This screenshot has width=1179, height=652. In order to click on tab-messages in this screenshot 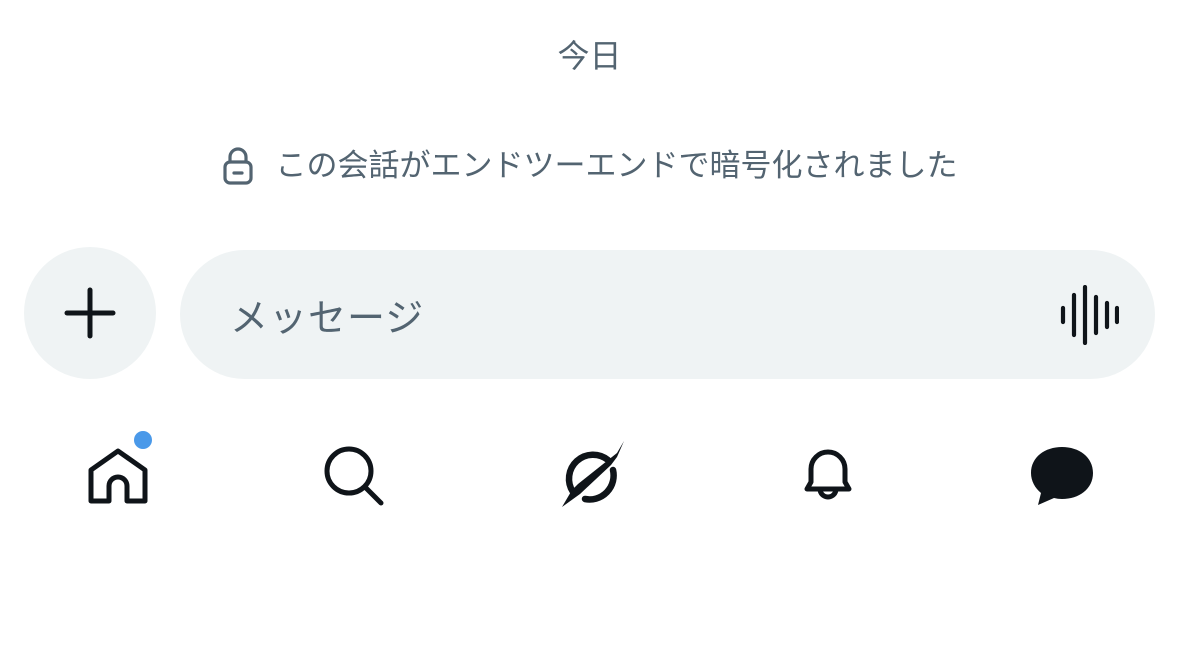, I will do `click(1062, 476)`.